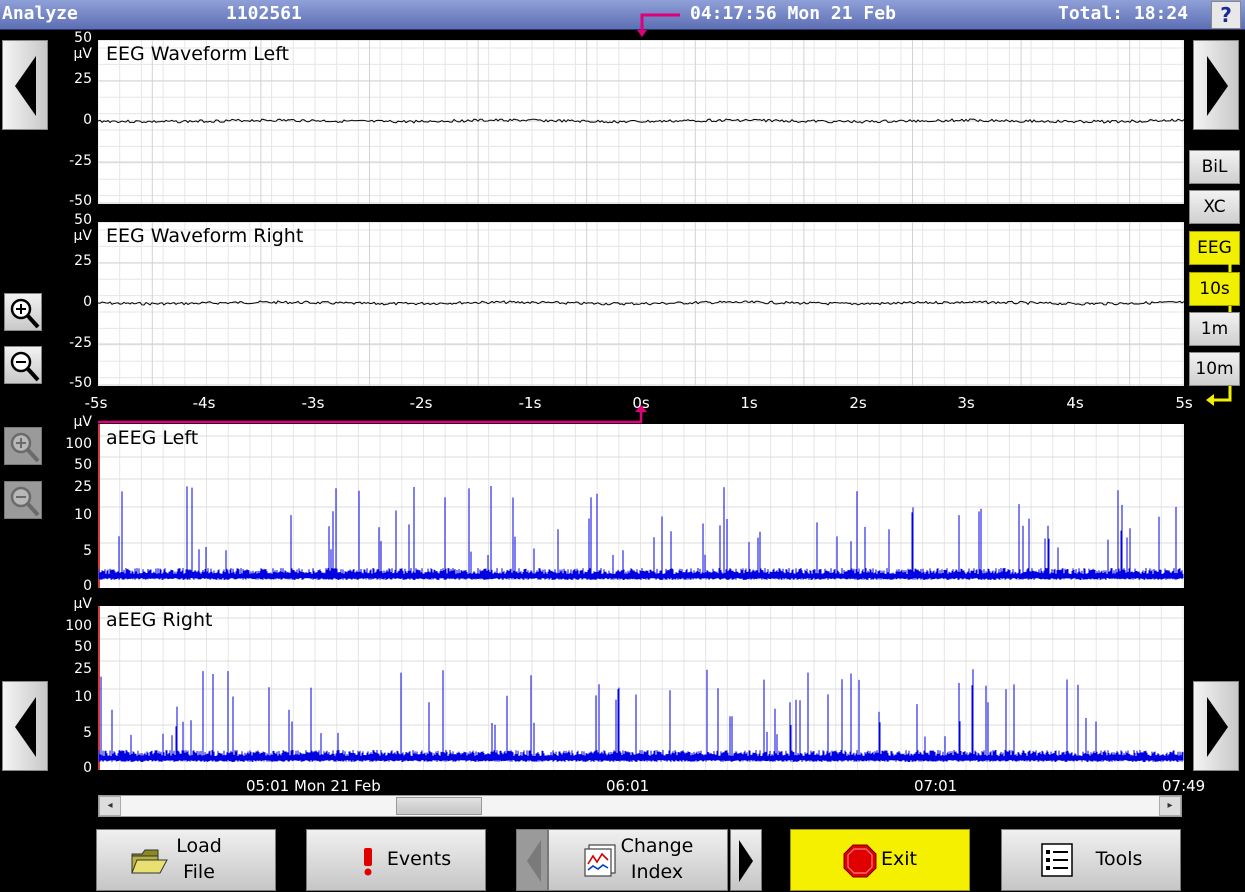  Describe the element at coordinates (1075, 403) in the screenshot. I see `eeg-xtick: 4s` at that location.